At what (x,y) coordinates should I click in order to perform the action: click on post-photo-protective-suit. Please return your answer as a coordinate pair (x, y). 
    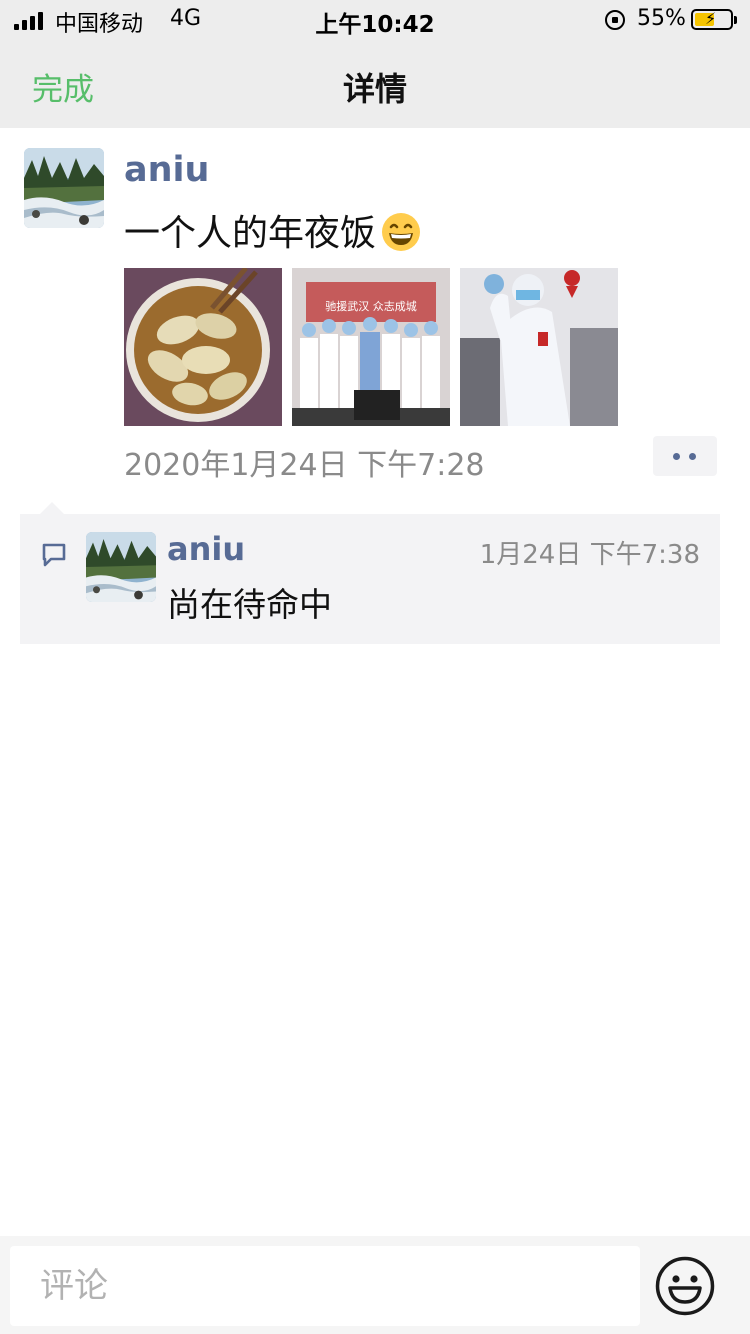
    Looking at the image, I should click on (539, 347).